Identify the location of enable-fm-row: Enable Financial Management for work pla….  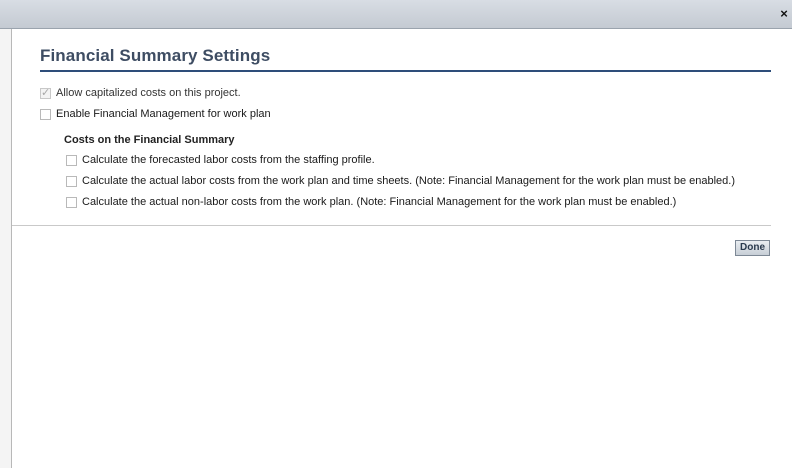
(155, 114).